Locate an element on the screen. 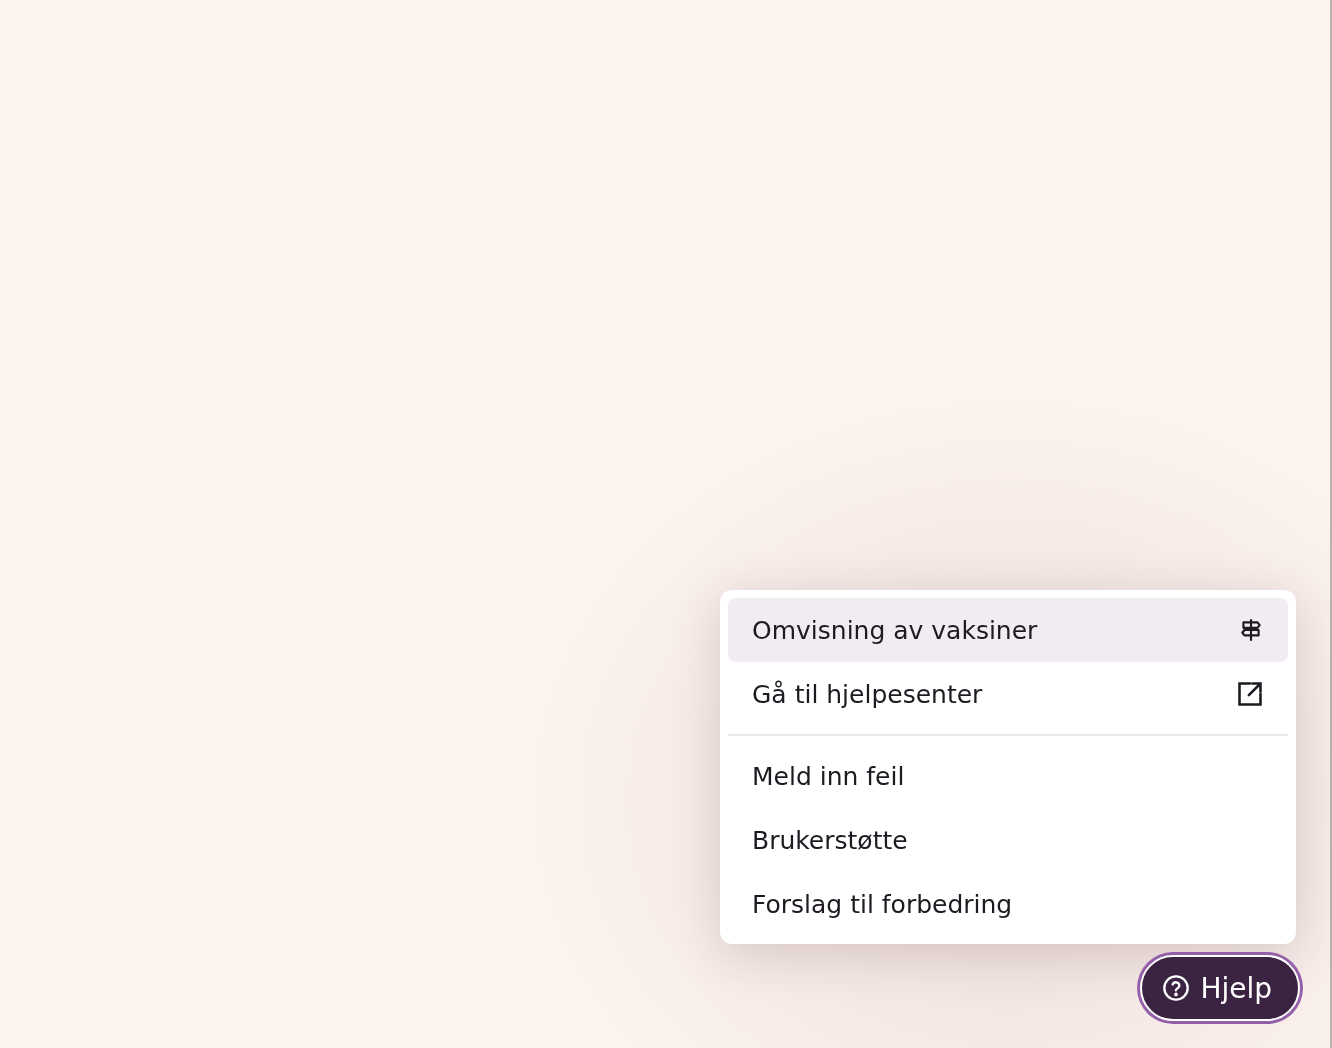 This screenshot has height=1048, width=1332. help-button: Hjelp is located at coordinates (1220, 988).